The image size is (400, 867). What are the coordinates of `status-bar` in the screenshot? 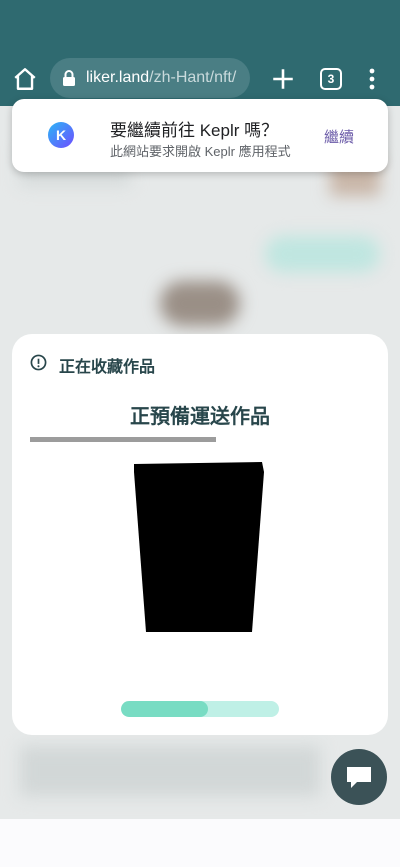 It's located at (200, 26).